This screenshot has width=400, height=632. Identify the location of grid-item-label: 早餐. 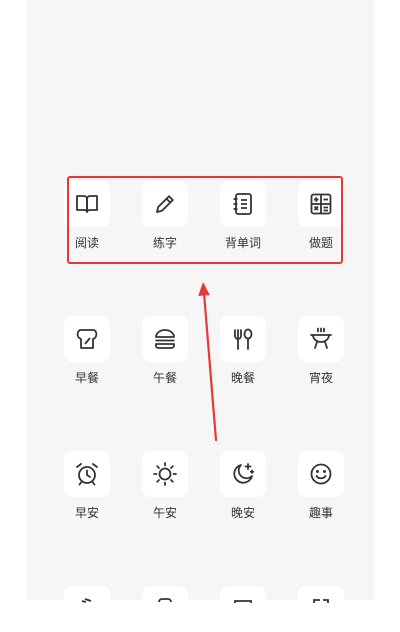
(86, 378).